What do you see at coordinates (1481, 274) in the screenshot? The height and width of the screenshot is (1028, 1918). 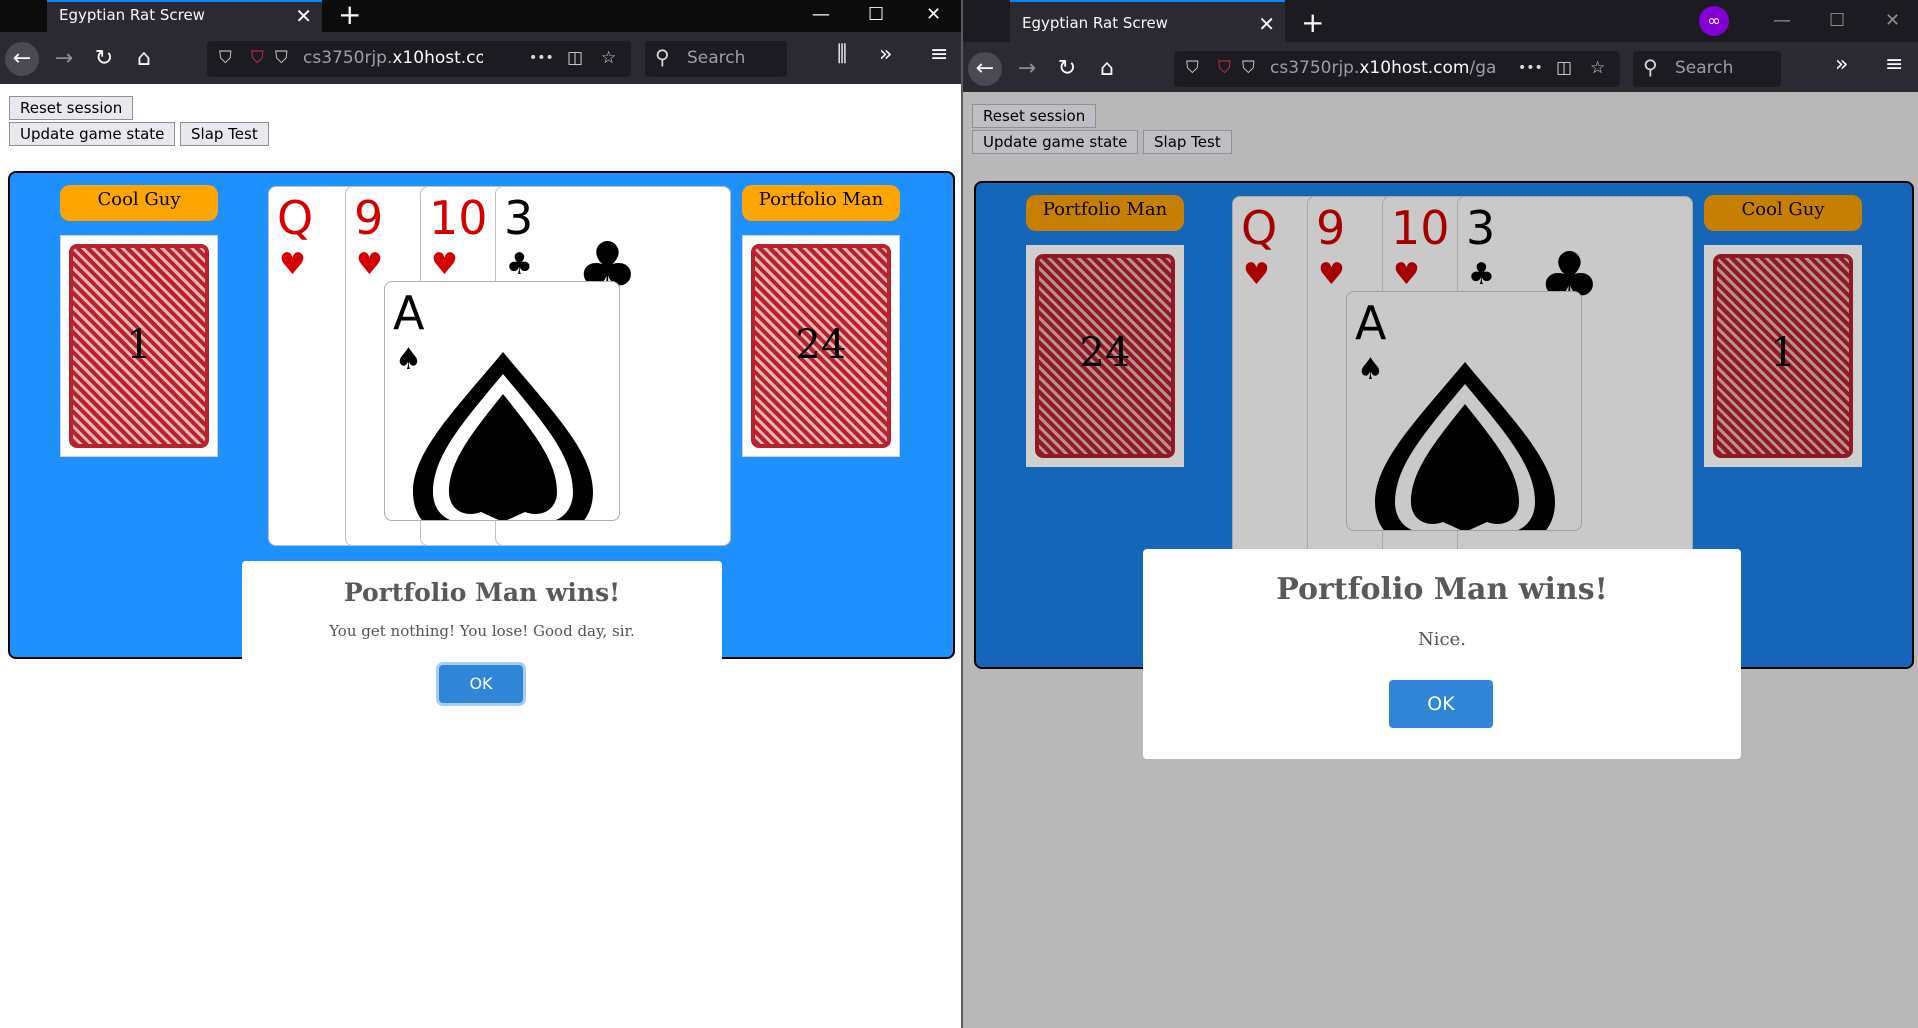 I see `club-icon: ♣` at bounding box center [1481, 274].